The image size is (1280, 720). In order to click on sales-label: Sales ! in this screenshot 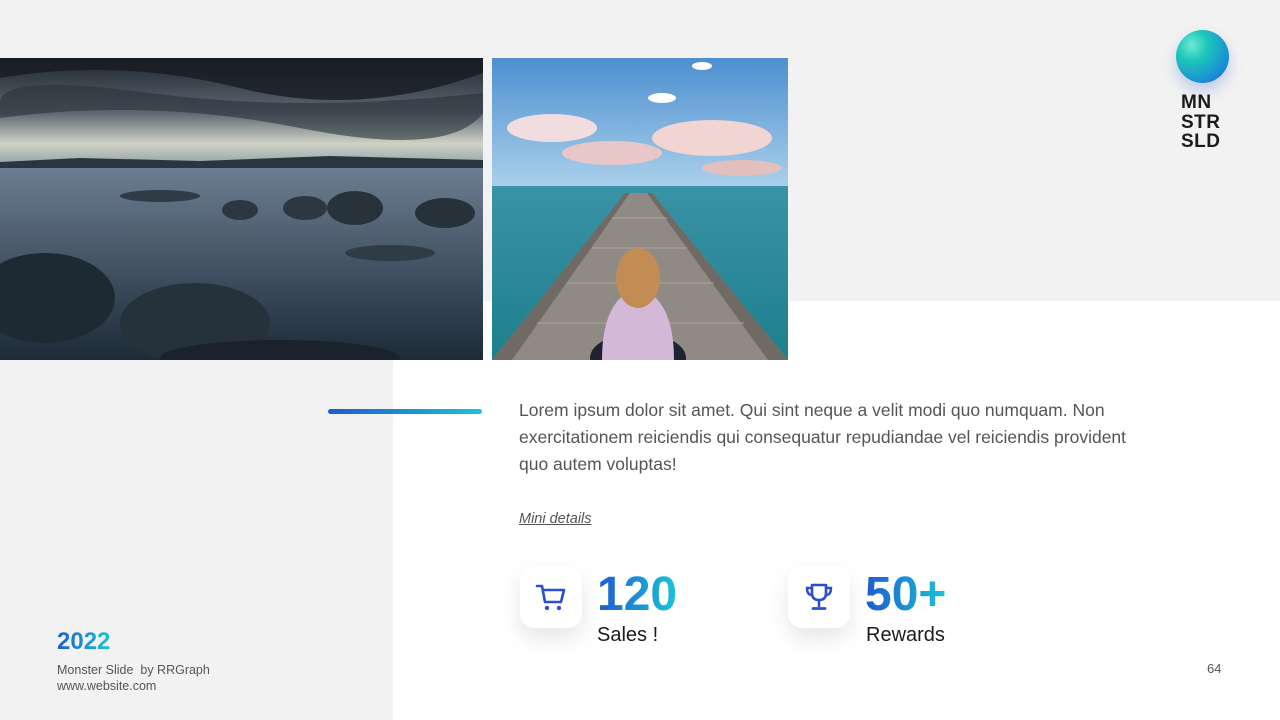, I will do `click(628, 635)`.